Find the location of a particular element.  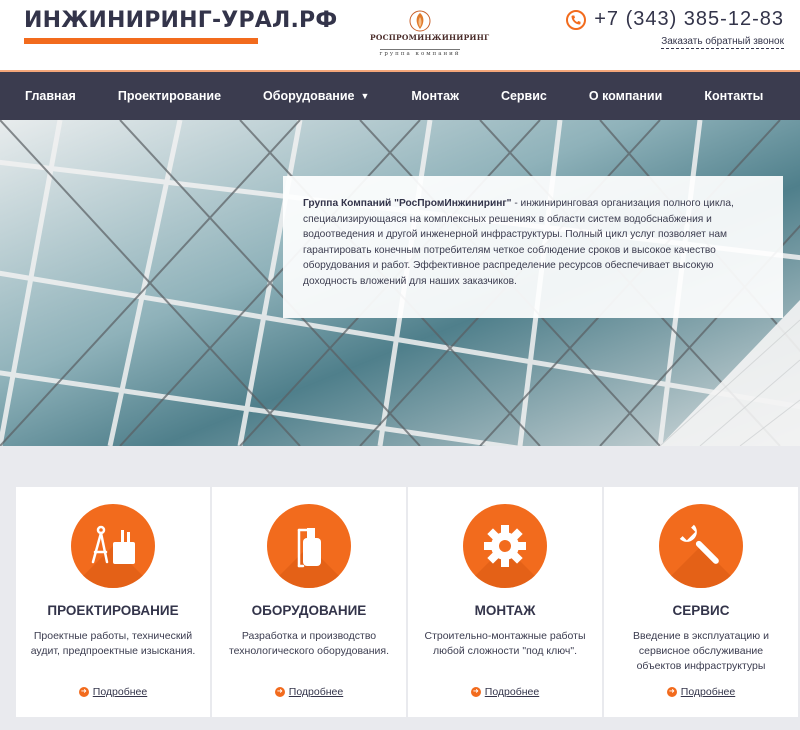

nav-item-label: Оборудование is located at coordinates (309, 96).